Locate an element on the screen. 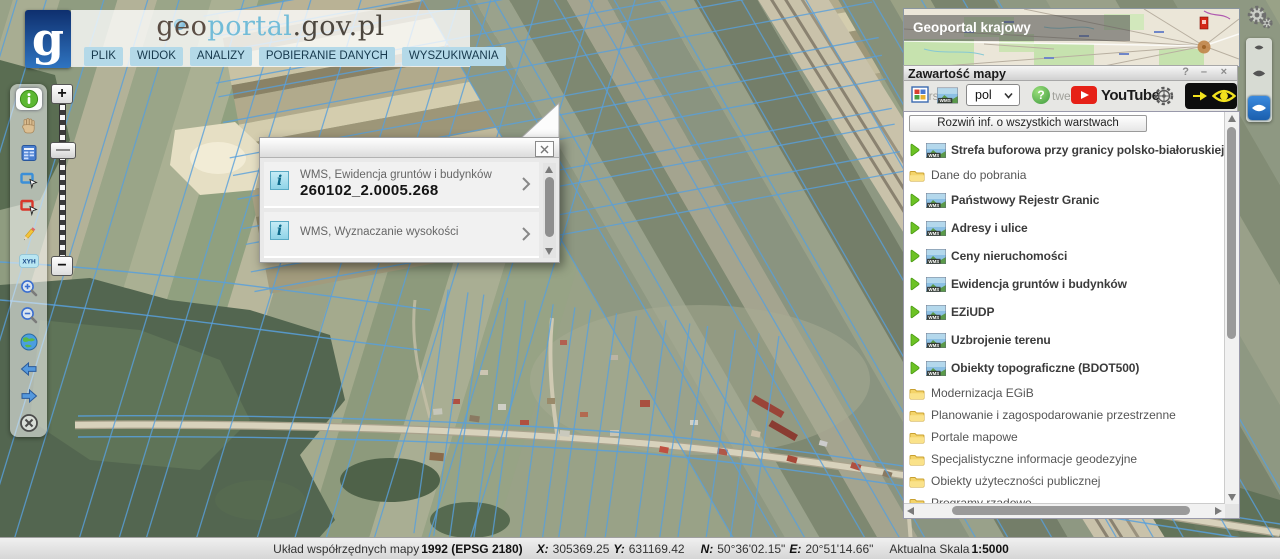 This screenshot has height=559, width=1280. map-toolbox: XYH is located at coordinates (28, 260).